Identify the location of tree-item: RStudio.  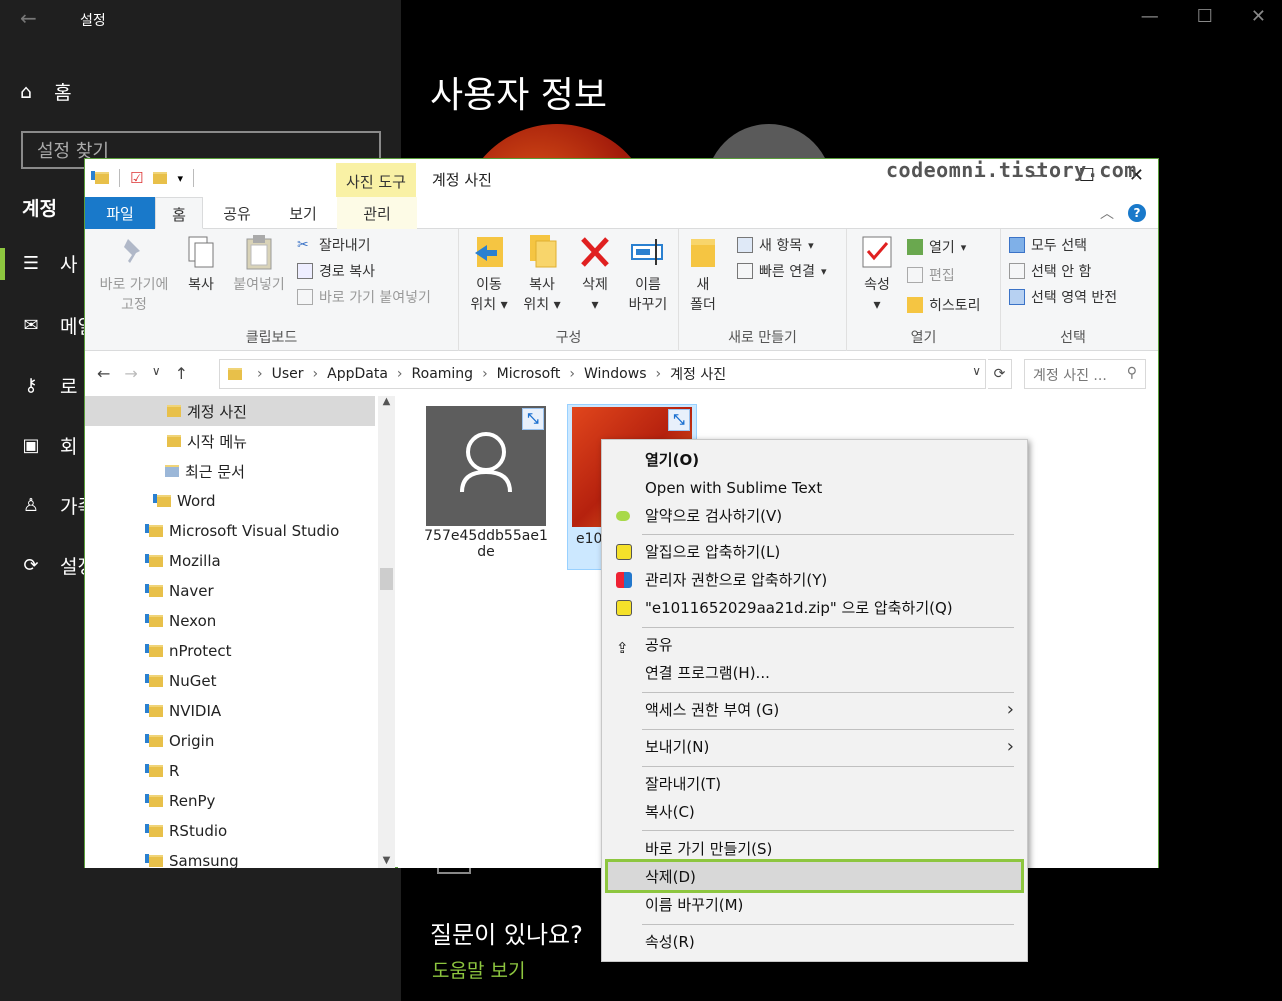
(186, 831).